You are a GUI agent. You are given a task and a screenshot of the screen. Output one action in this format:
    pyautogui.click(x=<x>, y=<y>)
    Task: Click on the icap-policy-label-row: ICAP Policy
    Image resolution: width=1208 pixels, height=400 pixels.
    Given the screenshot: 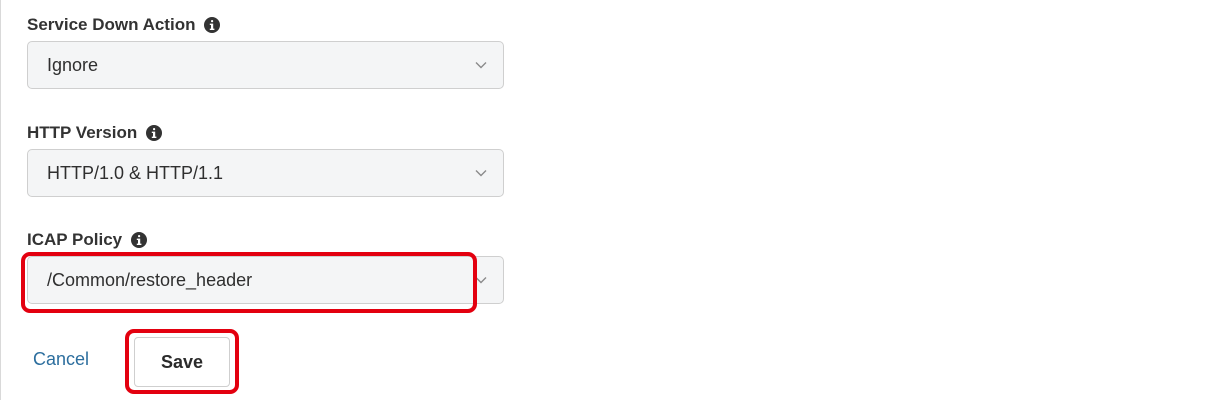 What is the action you would take?
    pyautogui.click(x=87, y=240)
    